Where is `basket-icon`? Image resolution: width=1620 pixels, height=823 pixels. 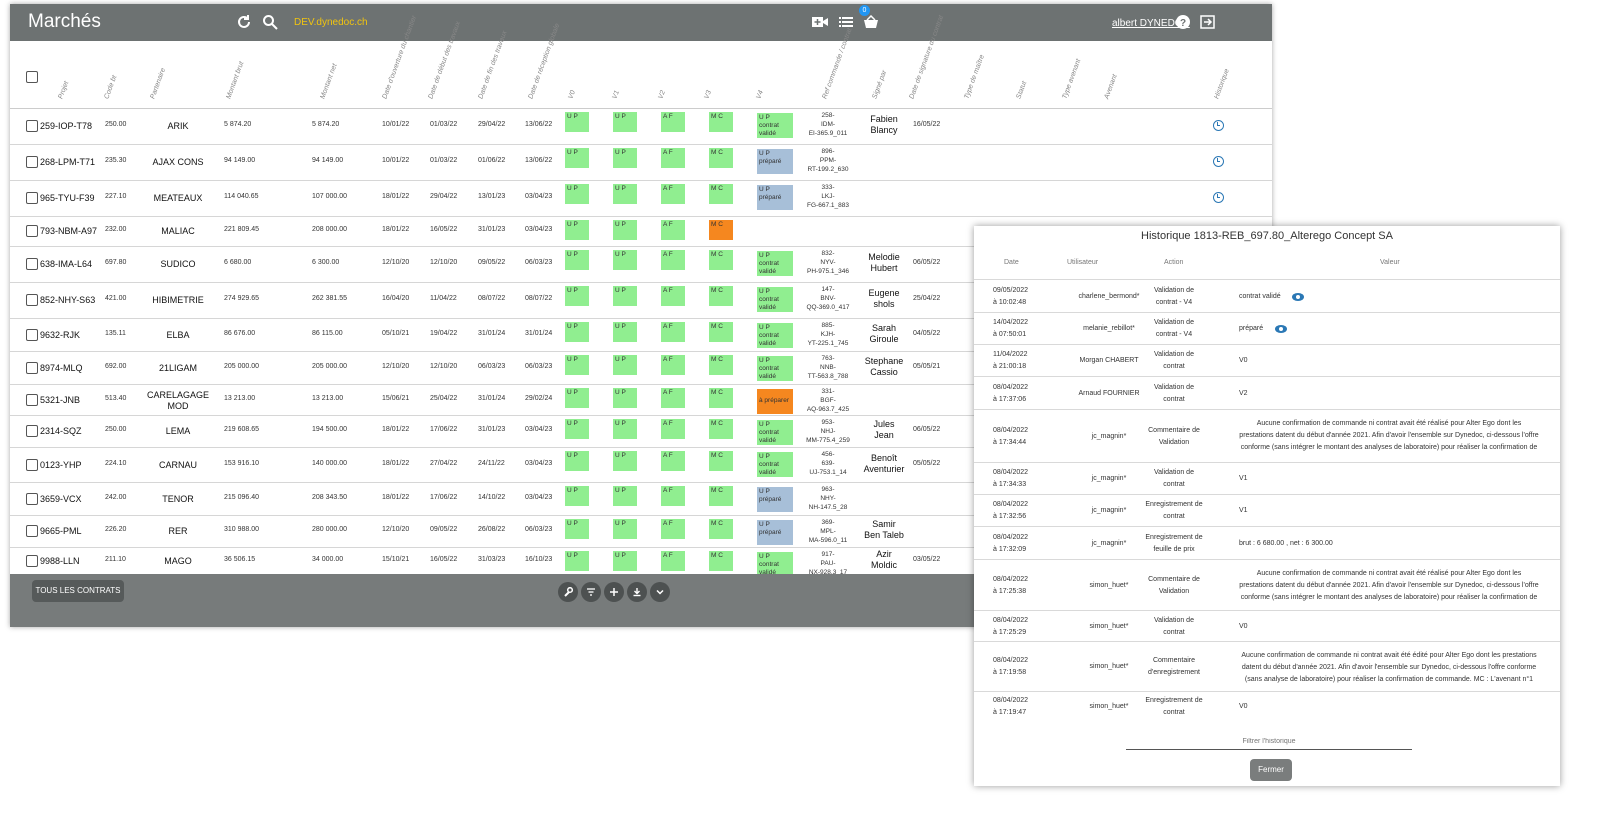 basket-icon is located at coordinates (871, 22).